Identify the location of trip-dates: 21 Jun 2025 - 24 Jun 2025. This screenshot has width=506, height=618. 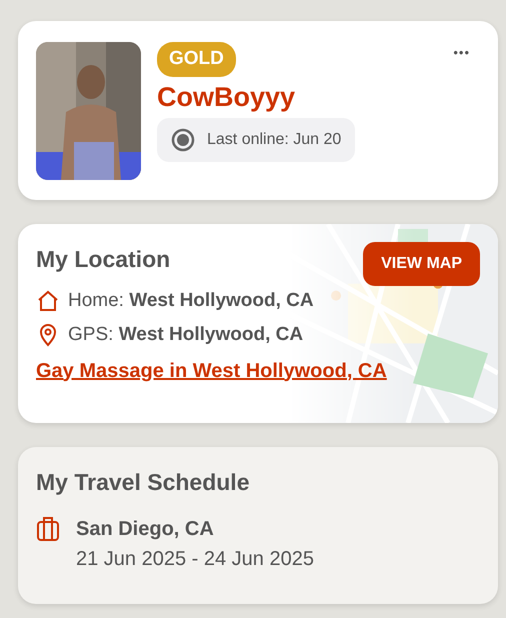
(195, 559).